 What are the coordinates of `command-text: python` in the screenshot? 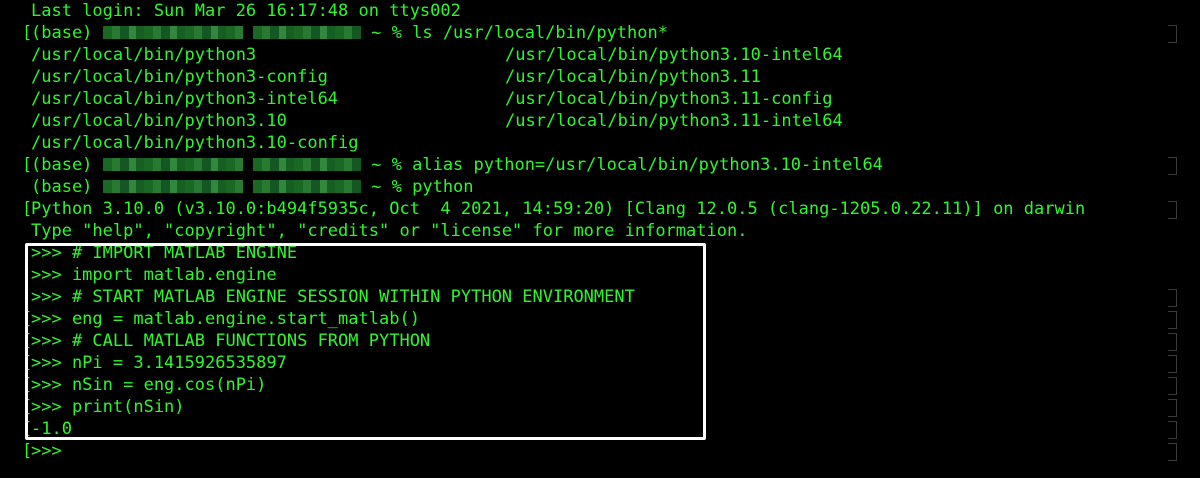 It's located at (443, 187).